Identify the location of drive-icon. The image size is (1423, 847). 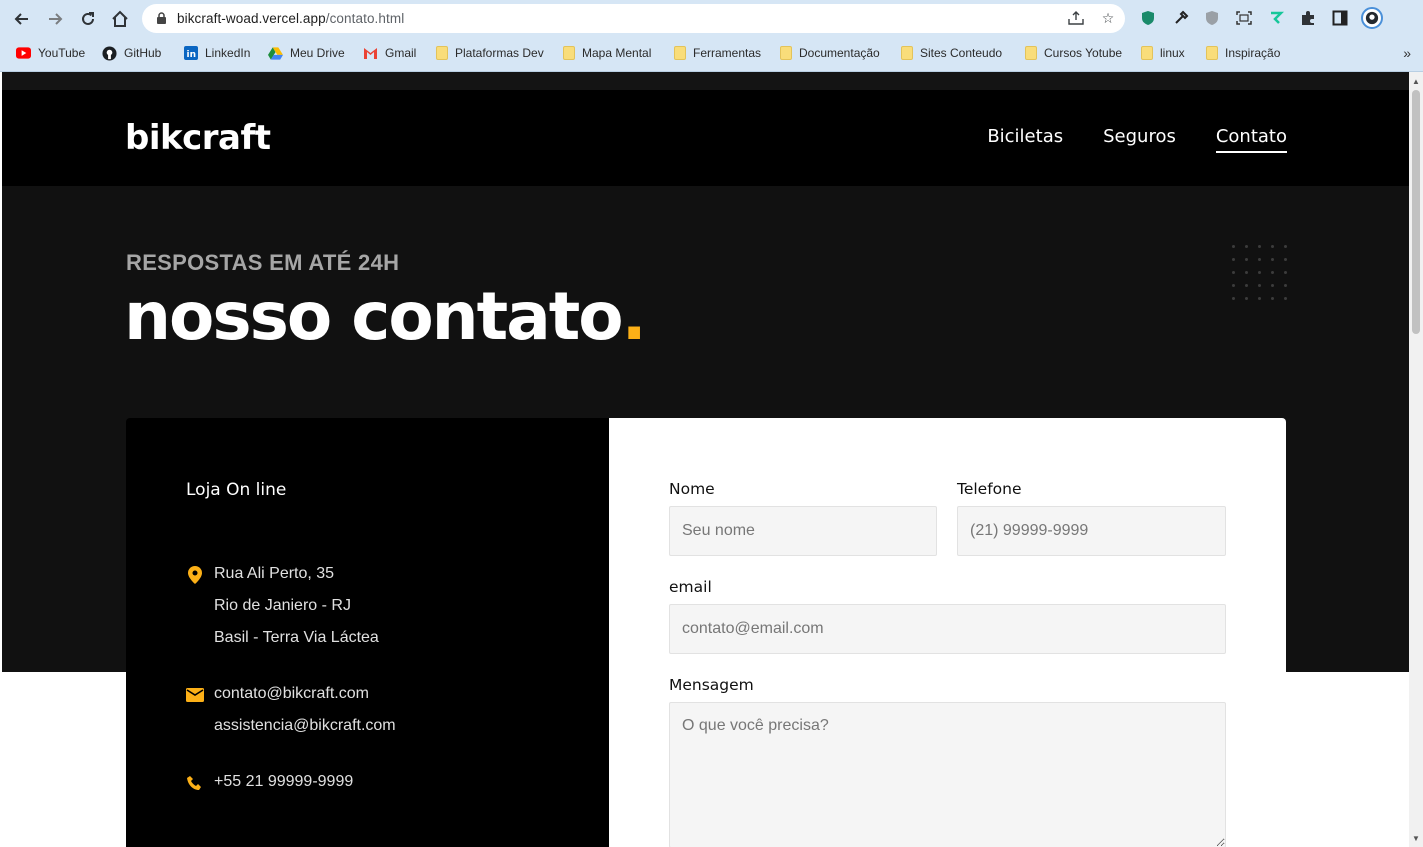
(275, 53).